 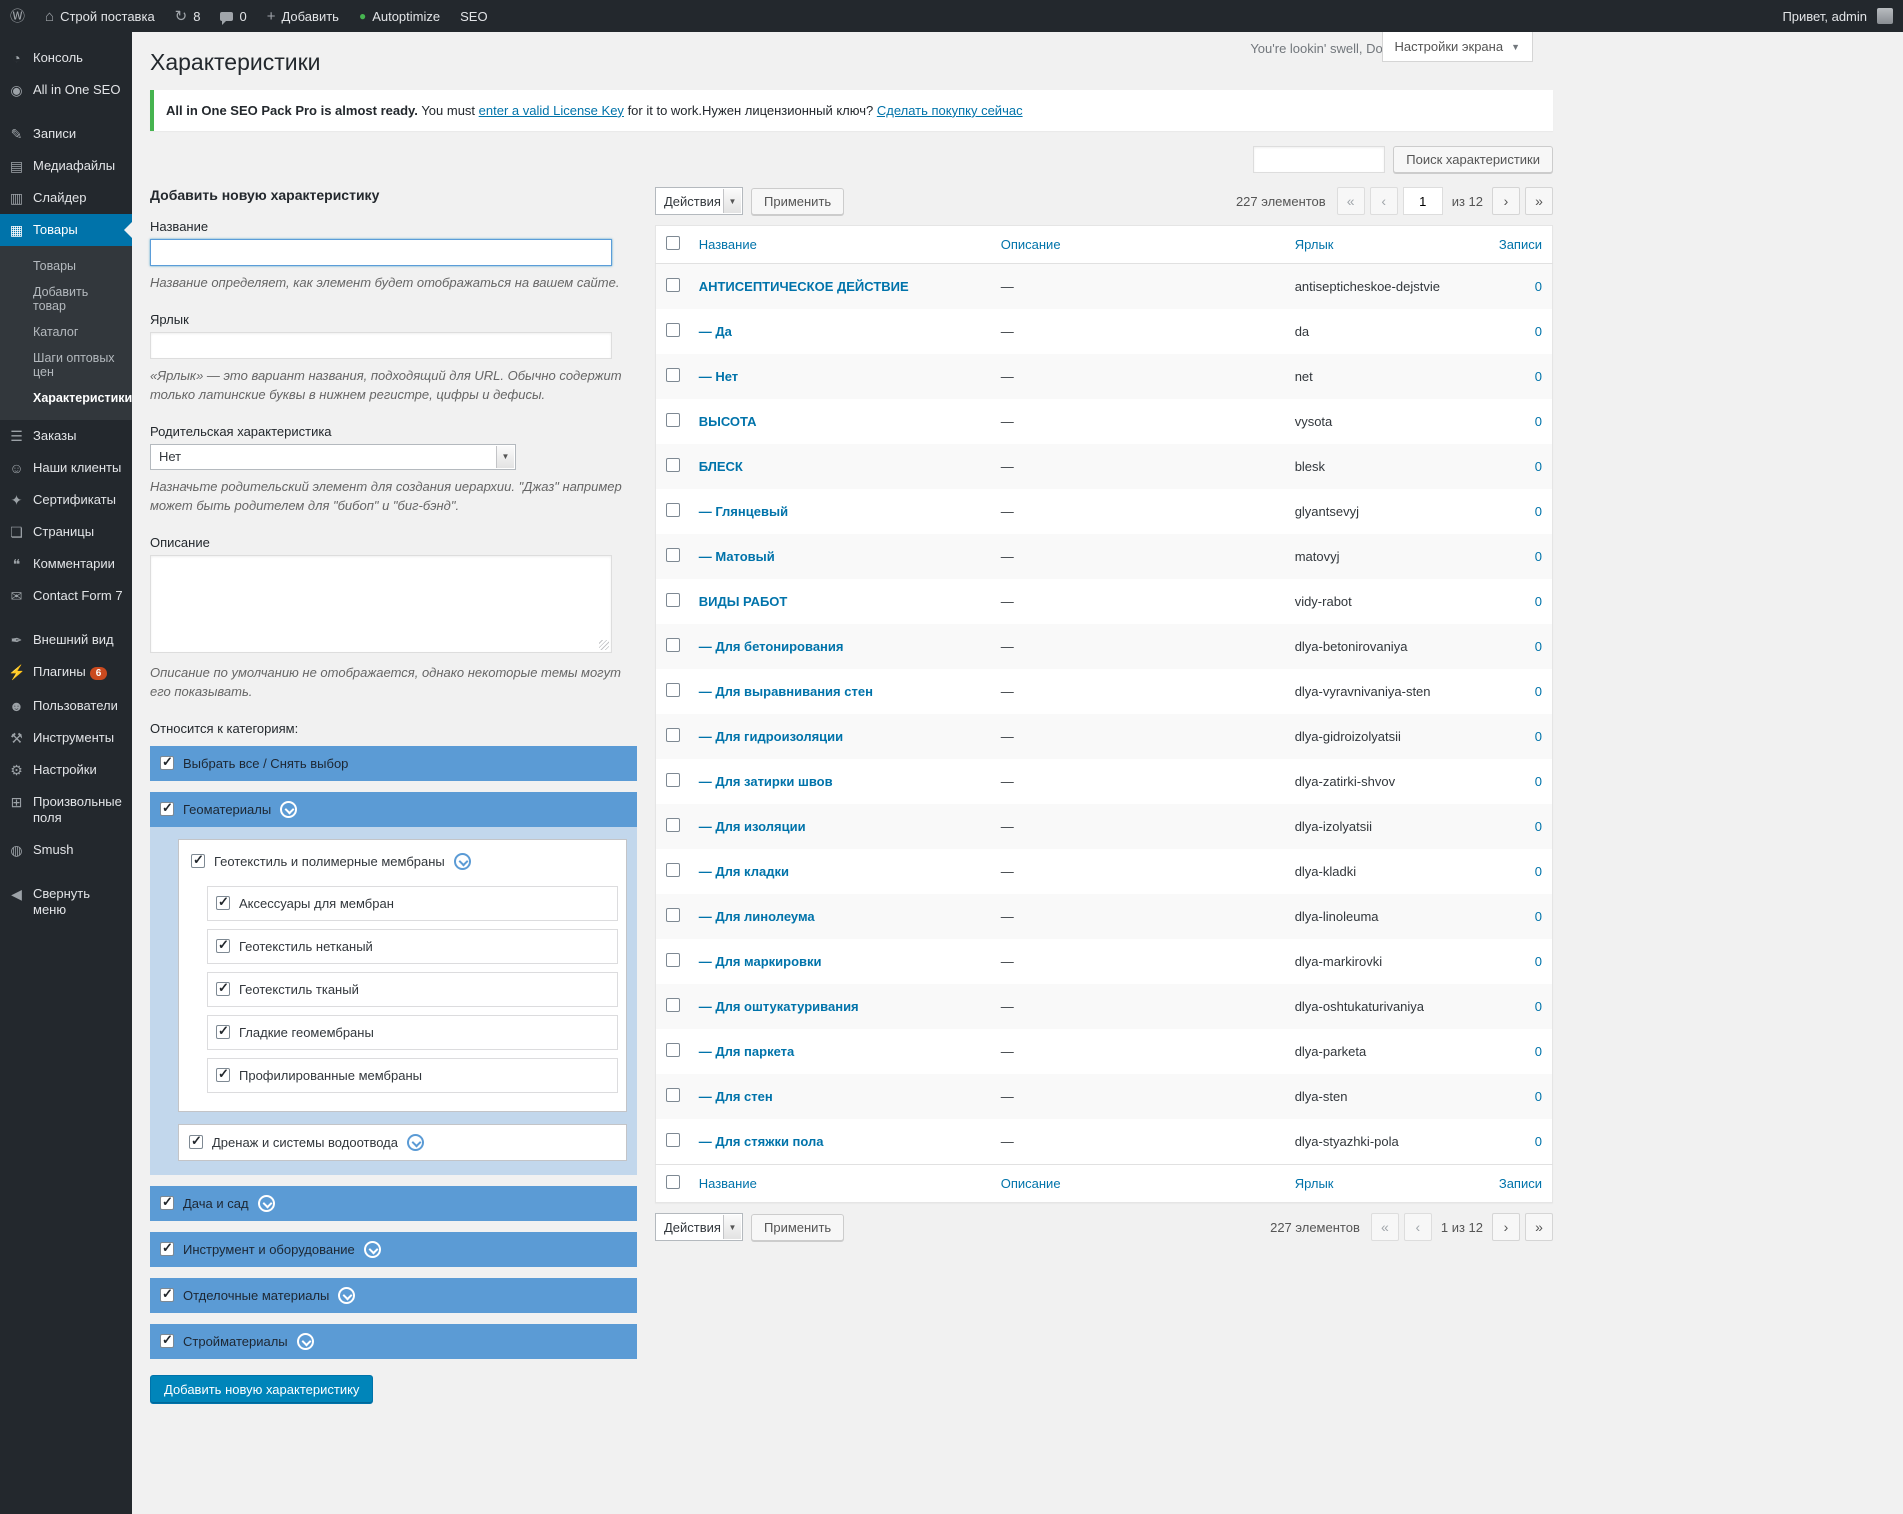 I want to click on attribute-name-link: ВЫСОТА, so click(x=728, y=421).